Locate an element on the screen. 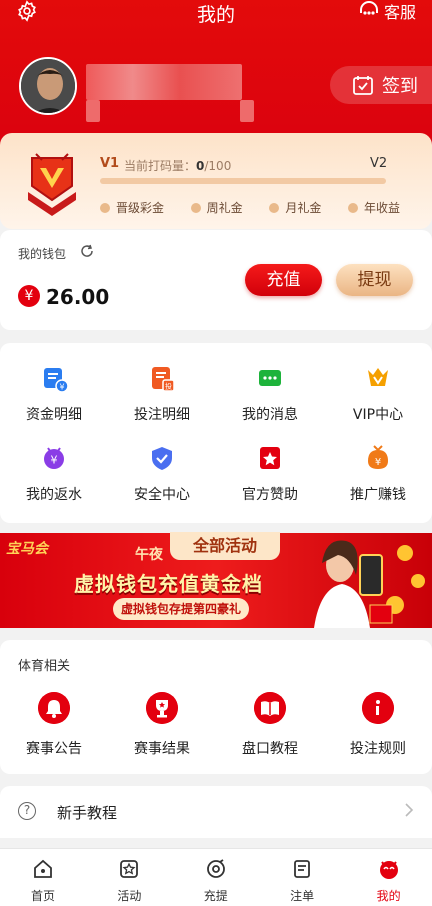 Image resolution: width=432 pixels, height=906 pixels. rebate-icon: ¥ is located at coordinates (54, 458).